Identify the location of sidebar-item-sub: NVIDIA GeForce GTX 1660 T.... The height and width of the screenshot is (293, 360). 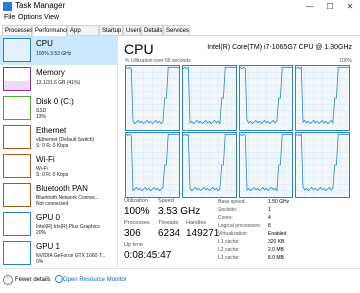
(71, 256).